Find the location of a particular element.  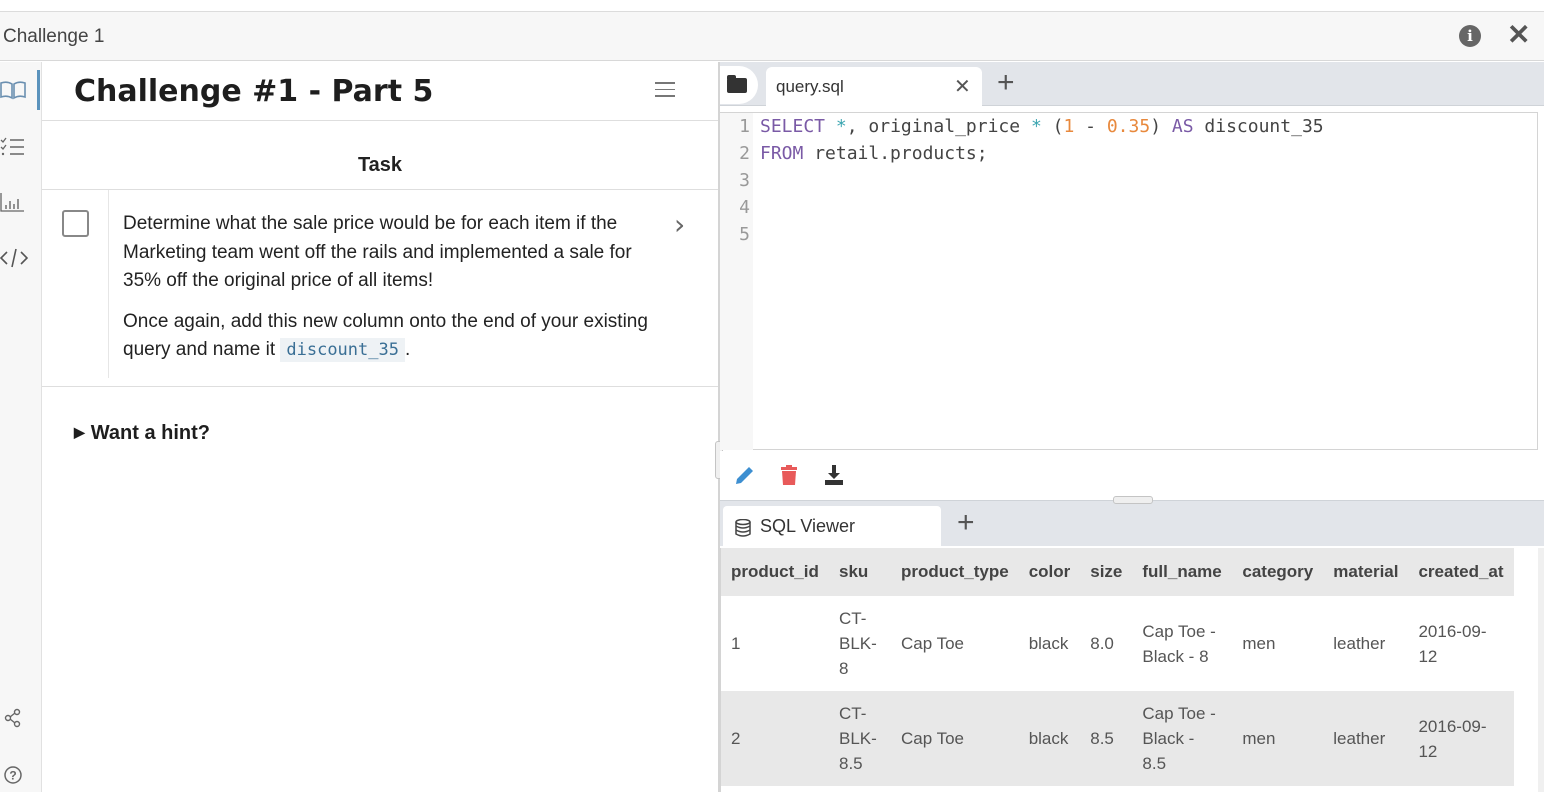

paren: ( is located at coordinates (1052, 126).